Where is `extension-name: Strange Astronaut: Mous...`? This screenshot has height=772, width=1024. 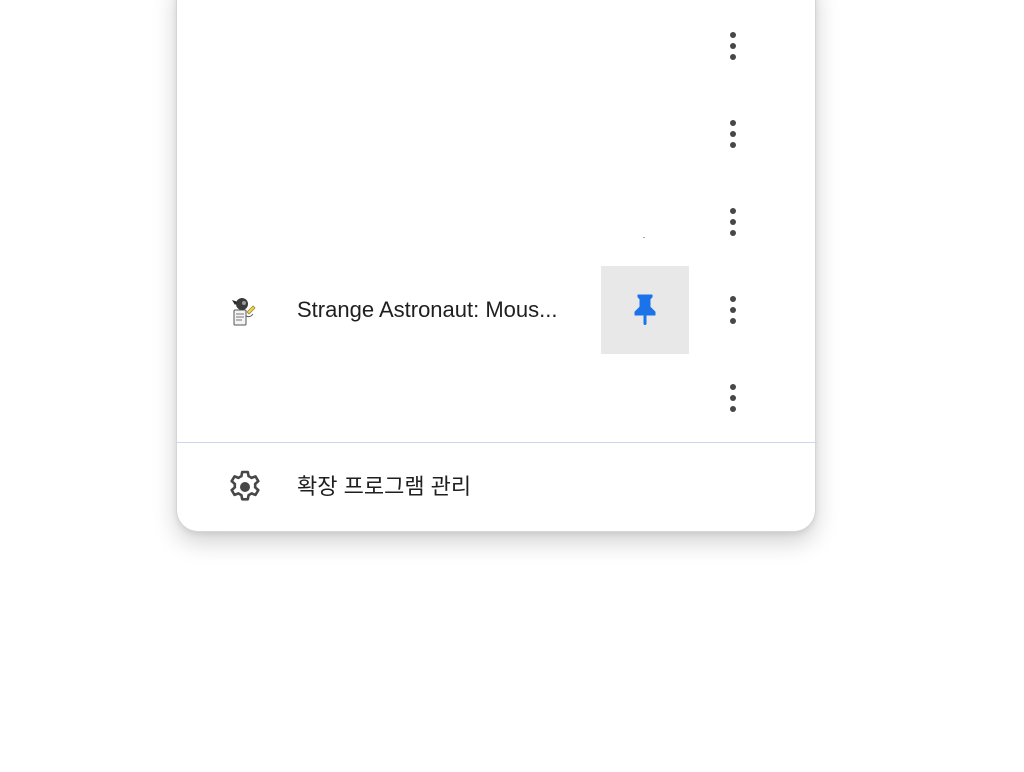 extension-name: Strange Astronaut: Mous... is located at coordinates (427, 309).